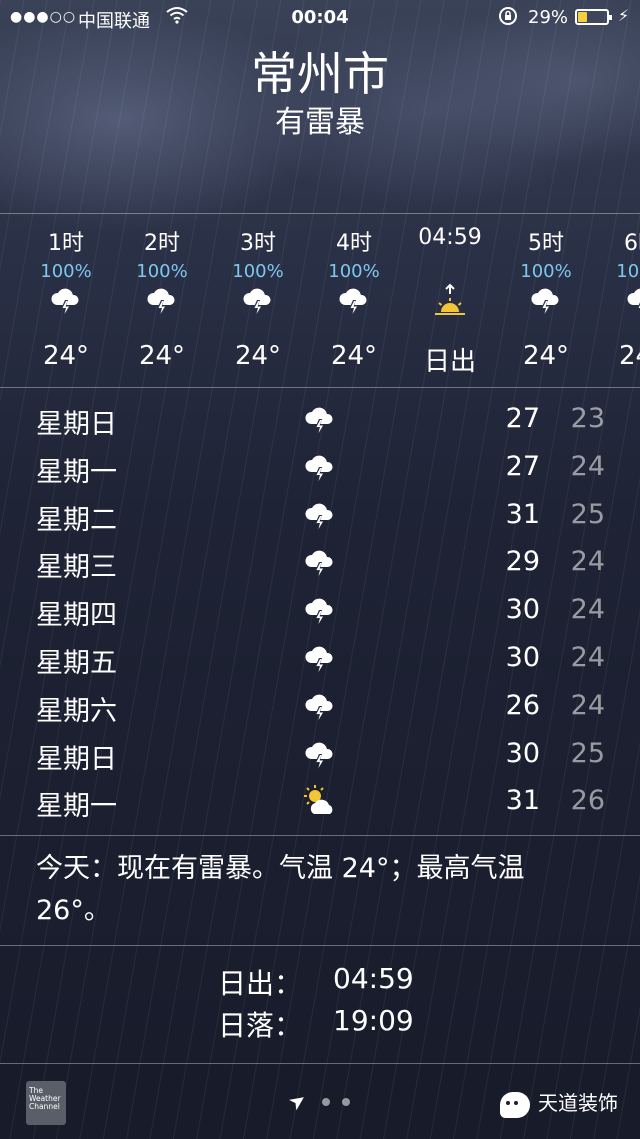  What do you see at coordinates (617, 301) in the screenshot?
I see `hour-column: 6时 100% 24°` at bounding box center [617, 301].